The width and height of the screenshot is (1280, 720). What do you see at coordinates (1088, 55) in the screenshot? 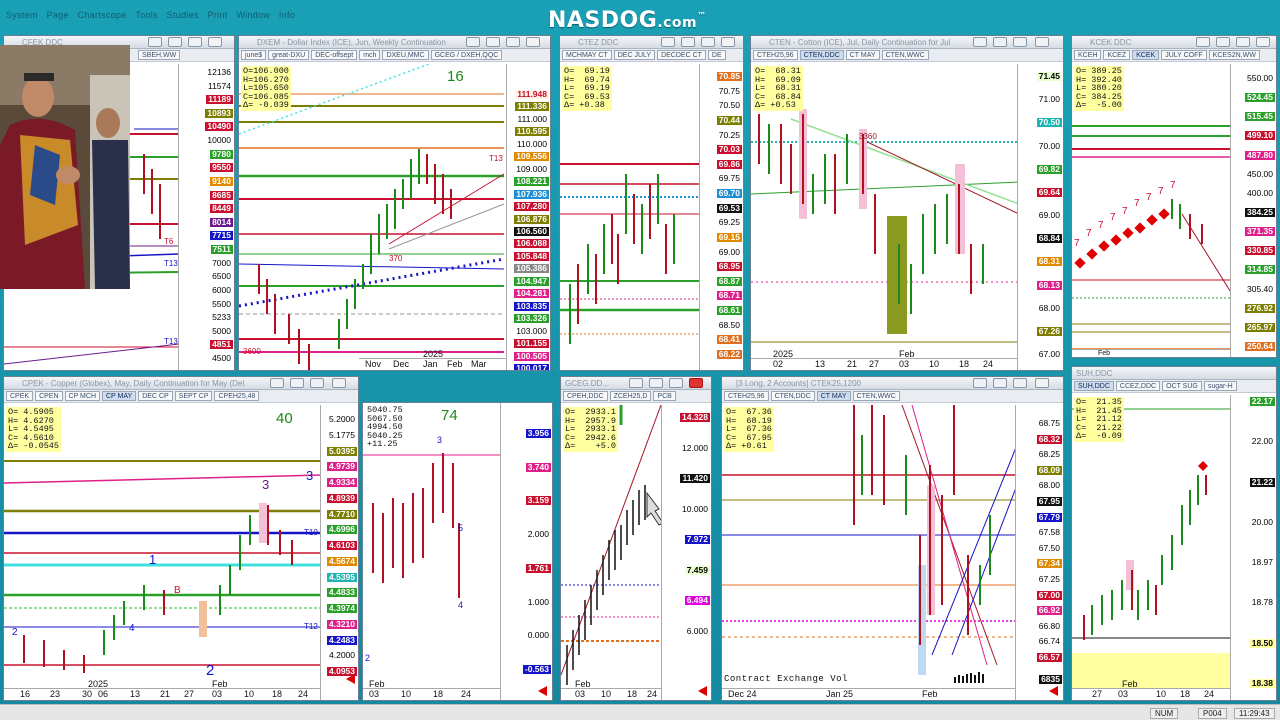
I see `tab: KCEH` at bounding box center [1088, 55].